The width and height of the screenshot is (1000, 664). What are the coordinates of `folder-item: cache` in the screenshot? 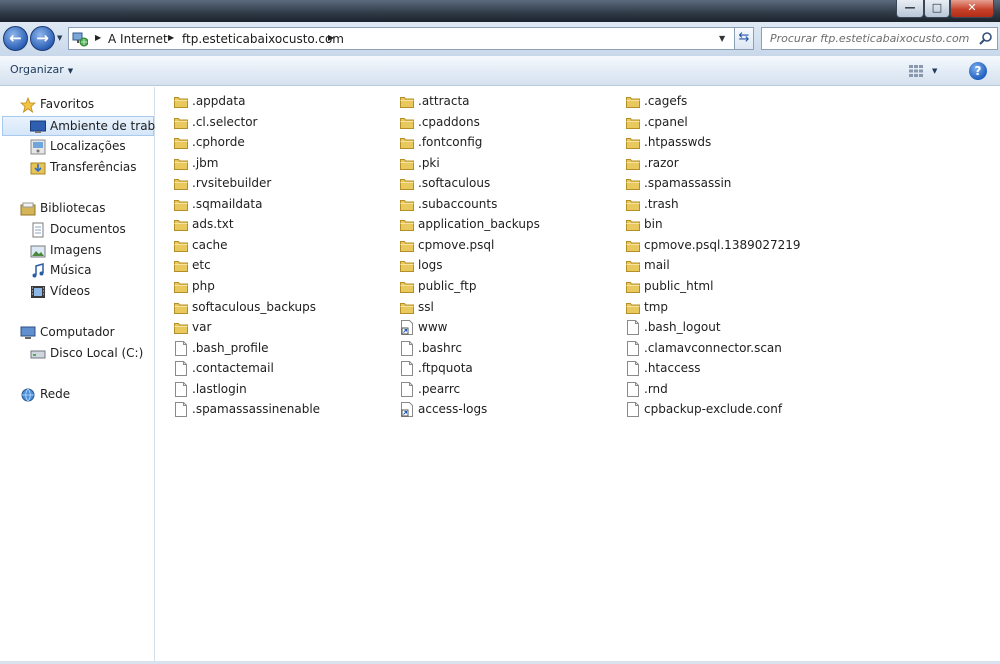 It's located at (281, 246).